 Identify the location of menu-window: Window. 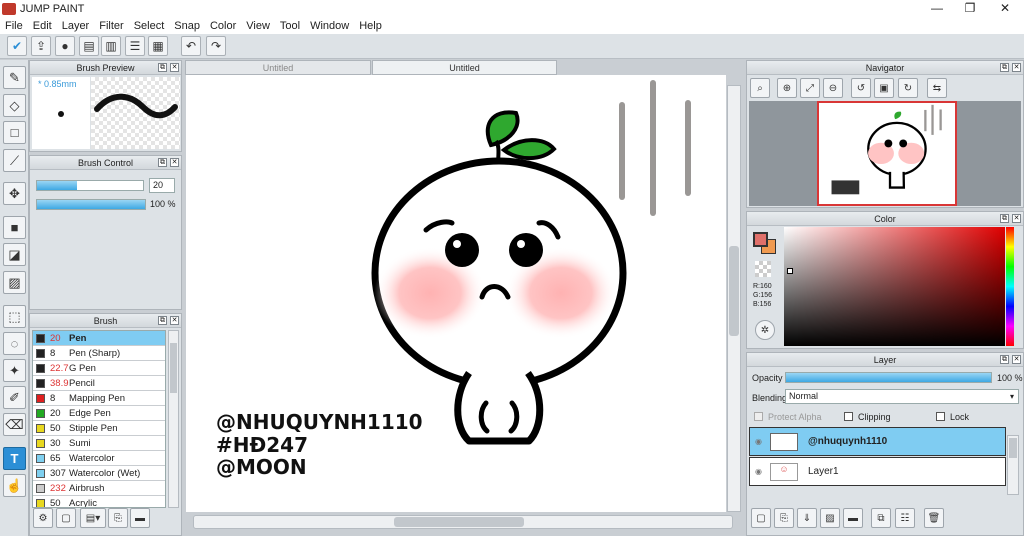
(329, 26).